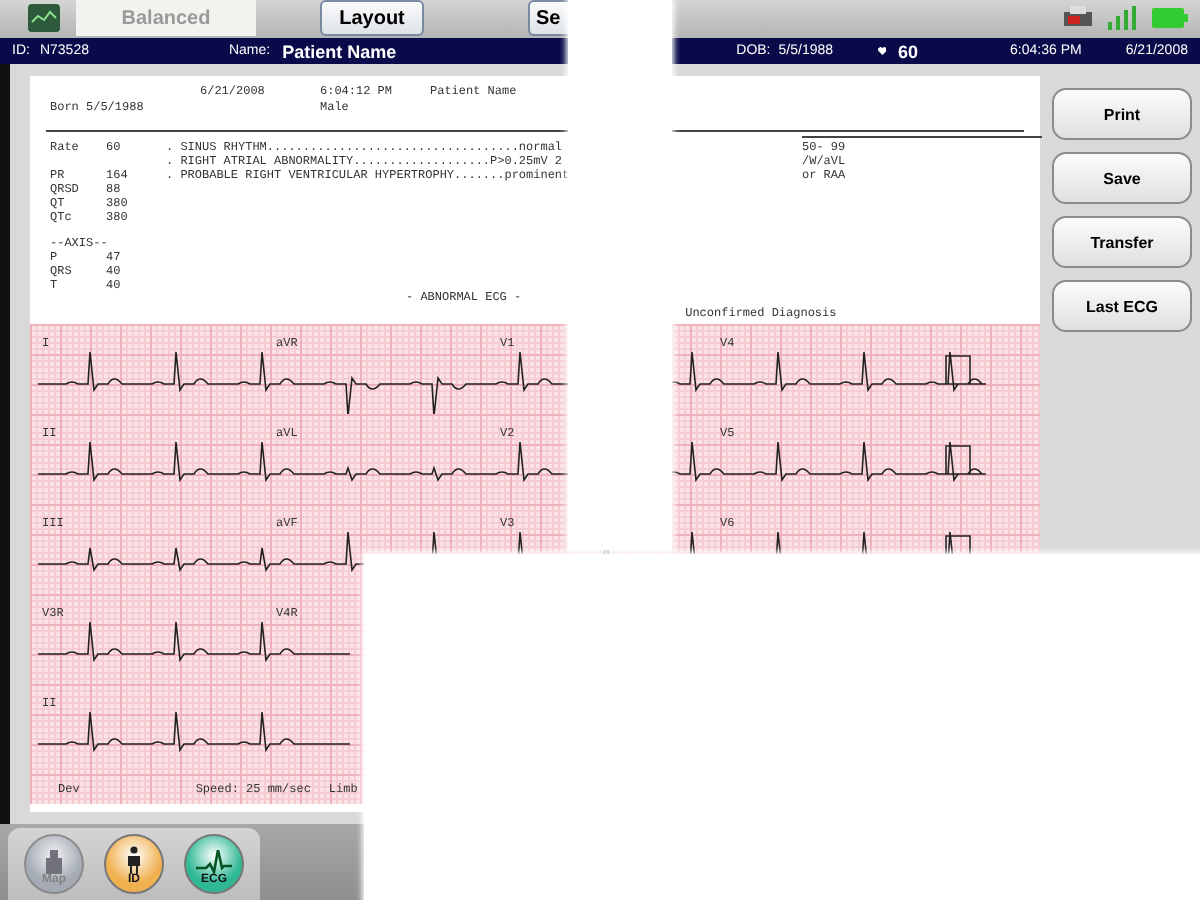  I want to click on battery-icon, so click(1170, 18).